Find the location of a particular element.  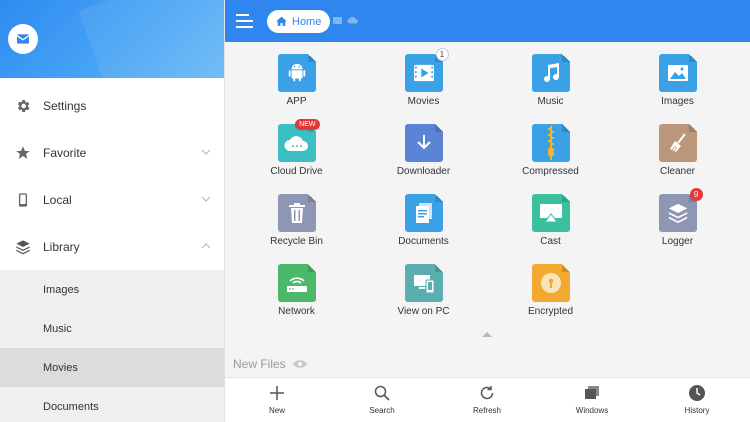

layers-icon: 9 is located at coordinates (680, 210).